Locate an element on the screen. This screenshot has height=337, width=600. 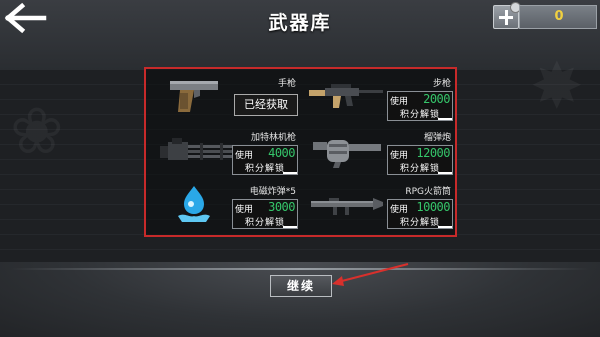
weapon-card-gatling: 加特林机枪 使用 4000 积分解锁 is located at coordinates (225, 152).